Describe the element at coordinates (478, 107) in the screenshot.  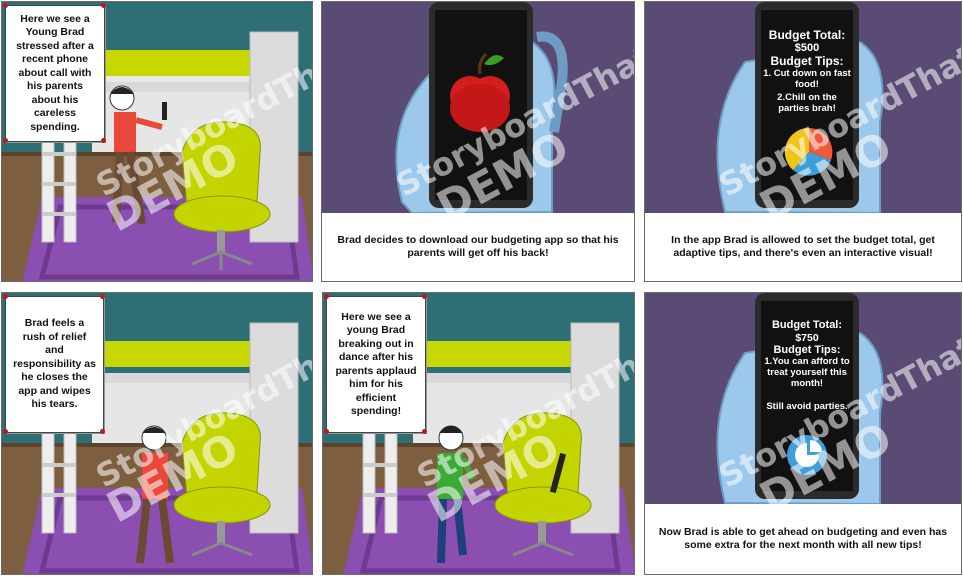
I see `phone-apple-scene` at that location.